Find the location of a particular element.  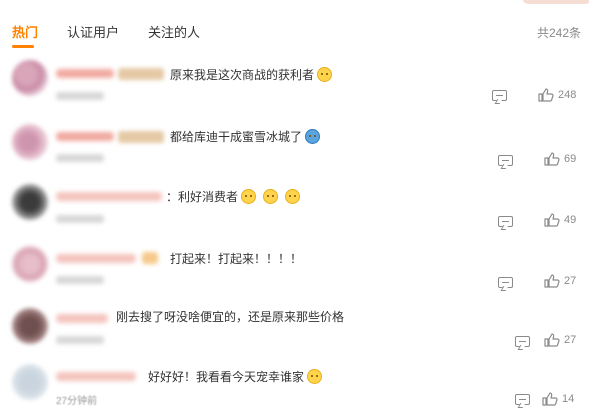

comment-item: ：利好消费者 49 is located at coordinates (294, 203).